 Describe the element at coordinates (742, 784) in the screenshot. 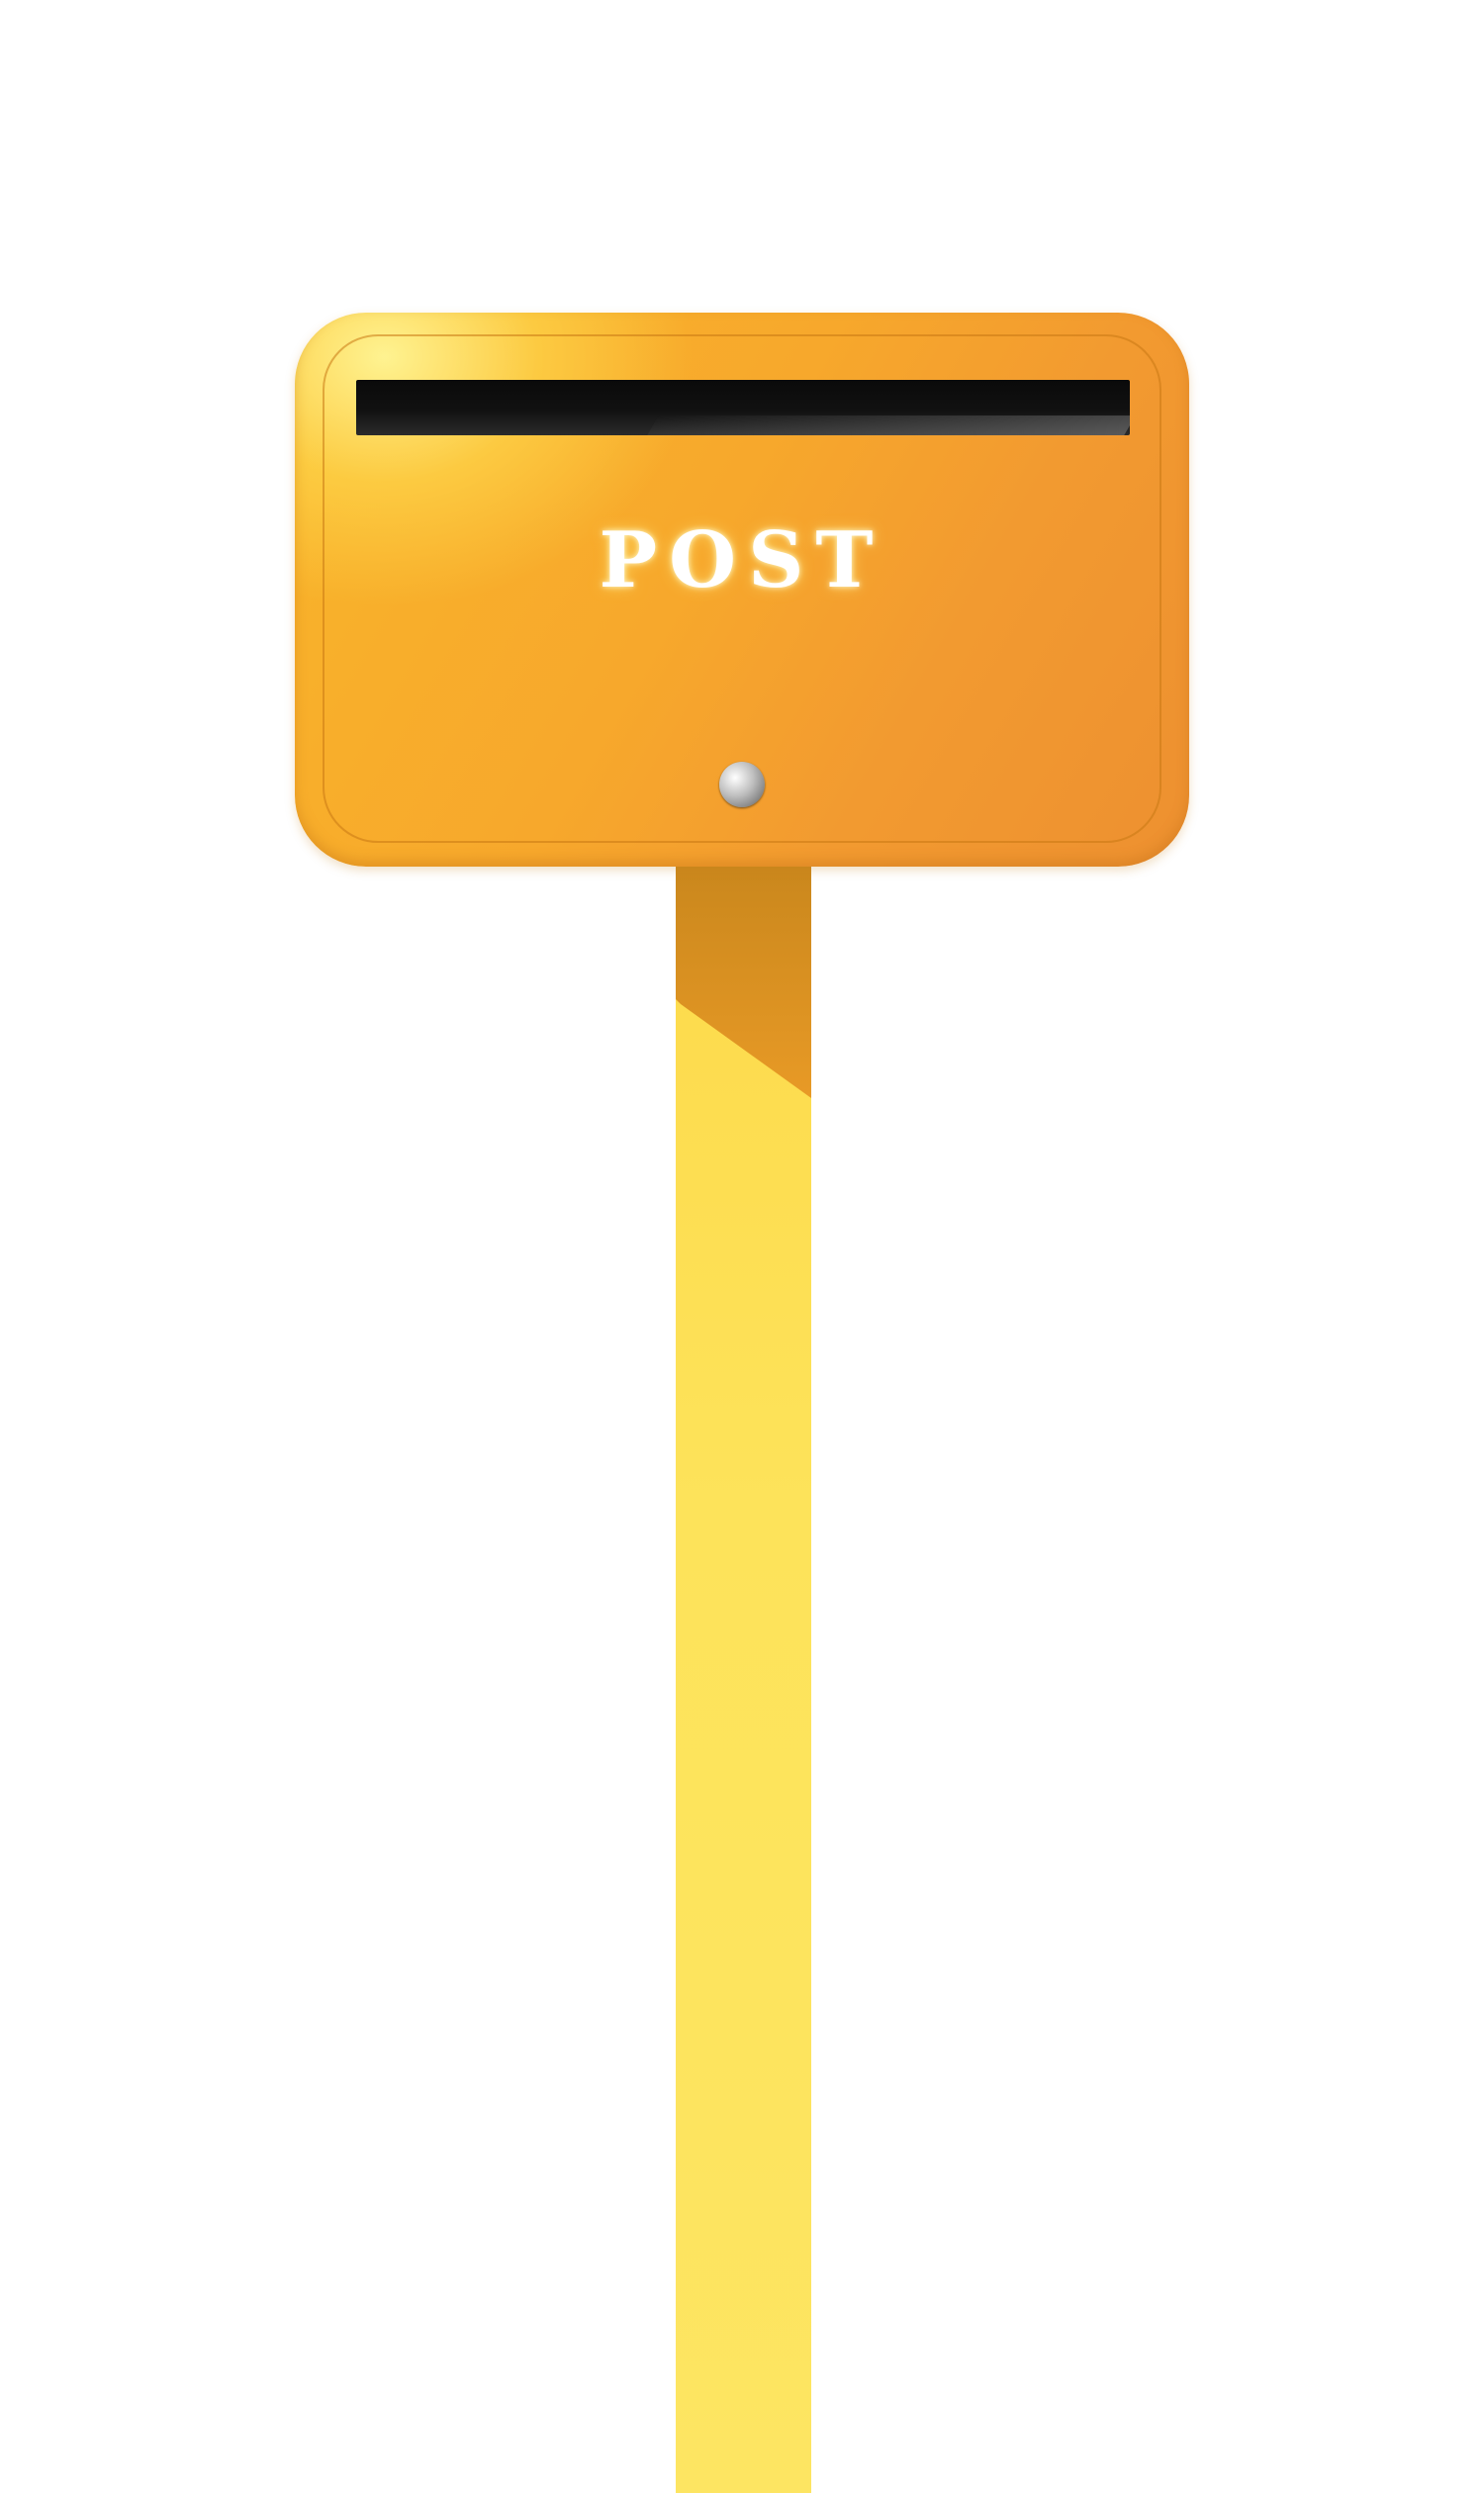

I see `lock-icon` at that location.